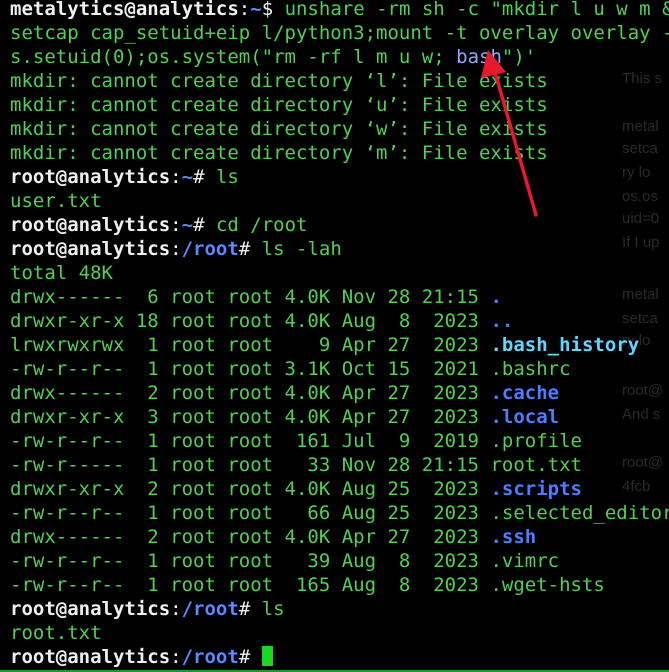 This screenshot has width=669, height=672. Describe the element at coordinates (530, 369) in the screenshot. I see `file-name: .bashrc` at that location.